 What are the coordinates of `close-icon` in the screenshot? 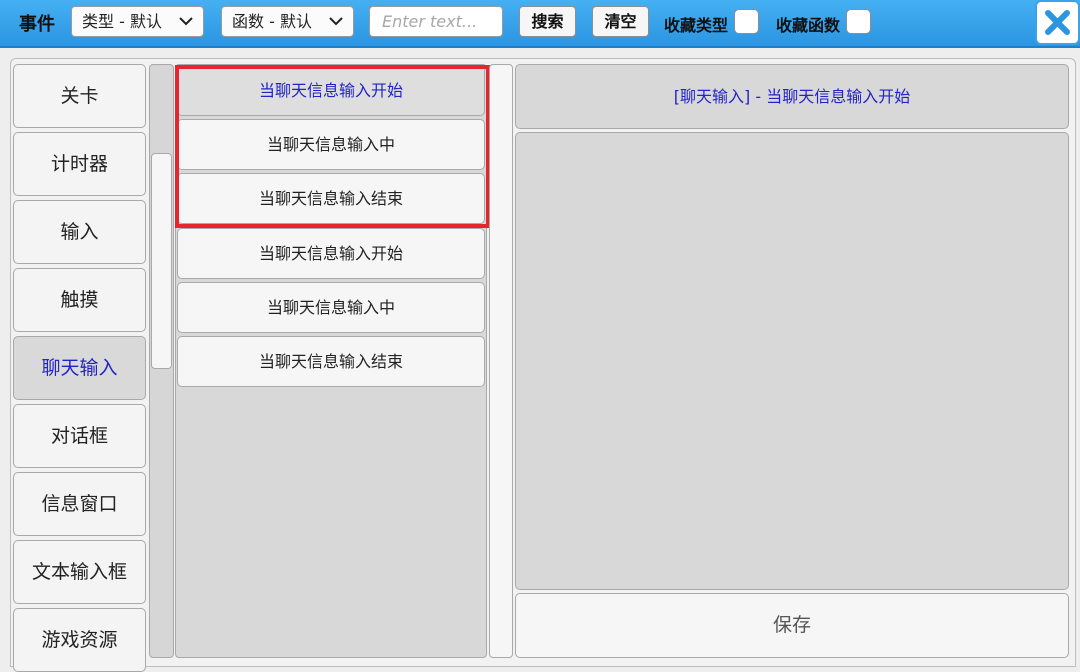 It's located at (1057, 22).